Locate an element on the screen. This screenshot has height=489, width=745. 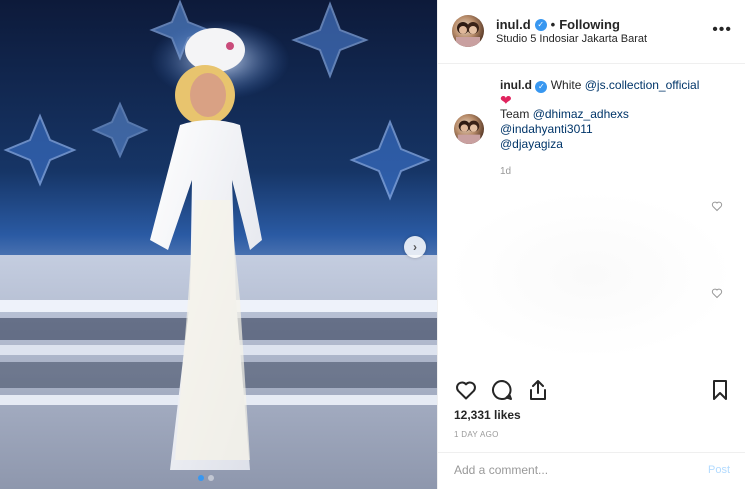
likes-count: 12,331 likes is located at coordinates (487, 415).